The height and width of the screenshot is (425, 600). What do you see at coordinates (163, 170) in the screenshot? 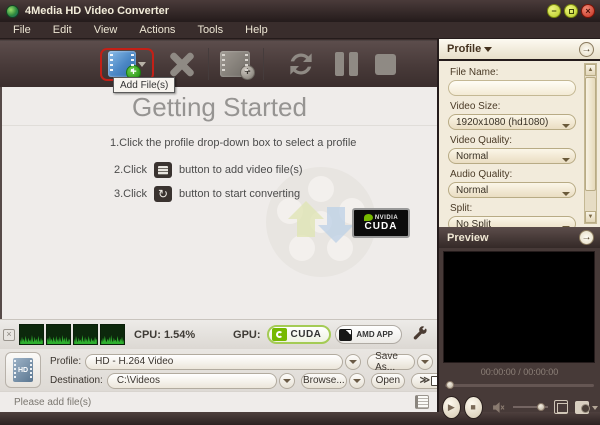
I see `add-file-mini-icon` at bounding box center [163, 170].